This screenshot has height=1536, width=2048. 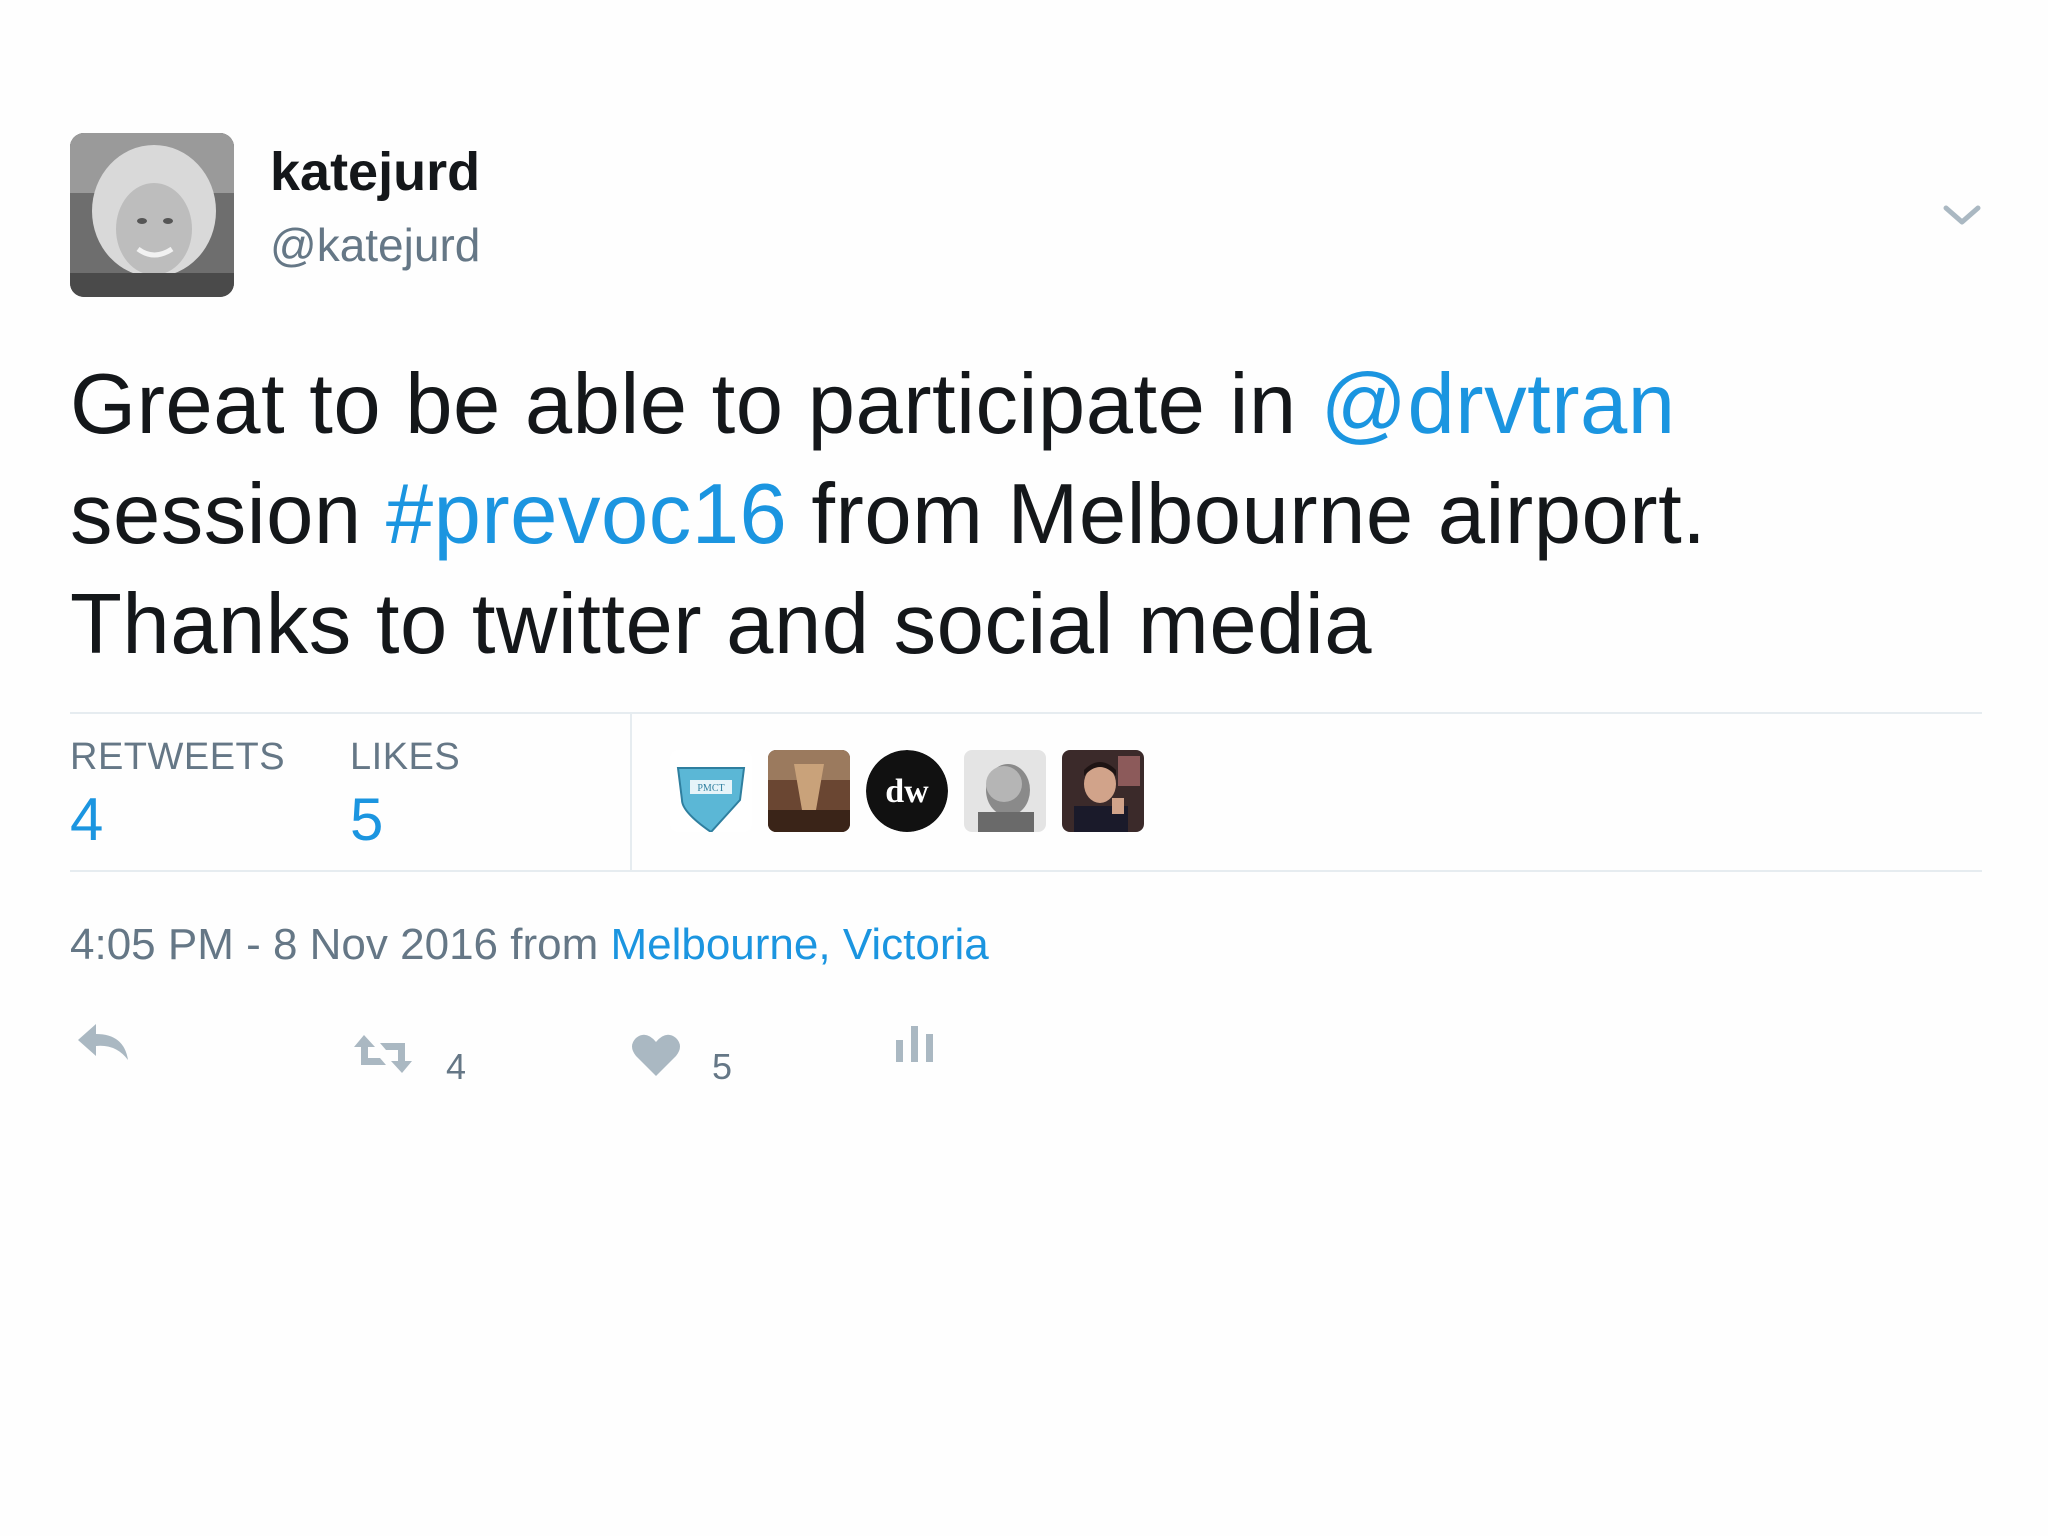 I want to click on retweet-button: 4, so click(x=408, y=1054).